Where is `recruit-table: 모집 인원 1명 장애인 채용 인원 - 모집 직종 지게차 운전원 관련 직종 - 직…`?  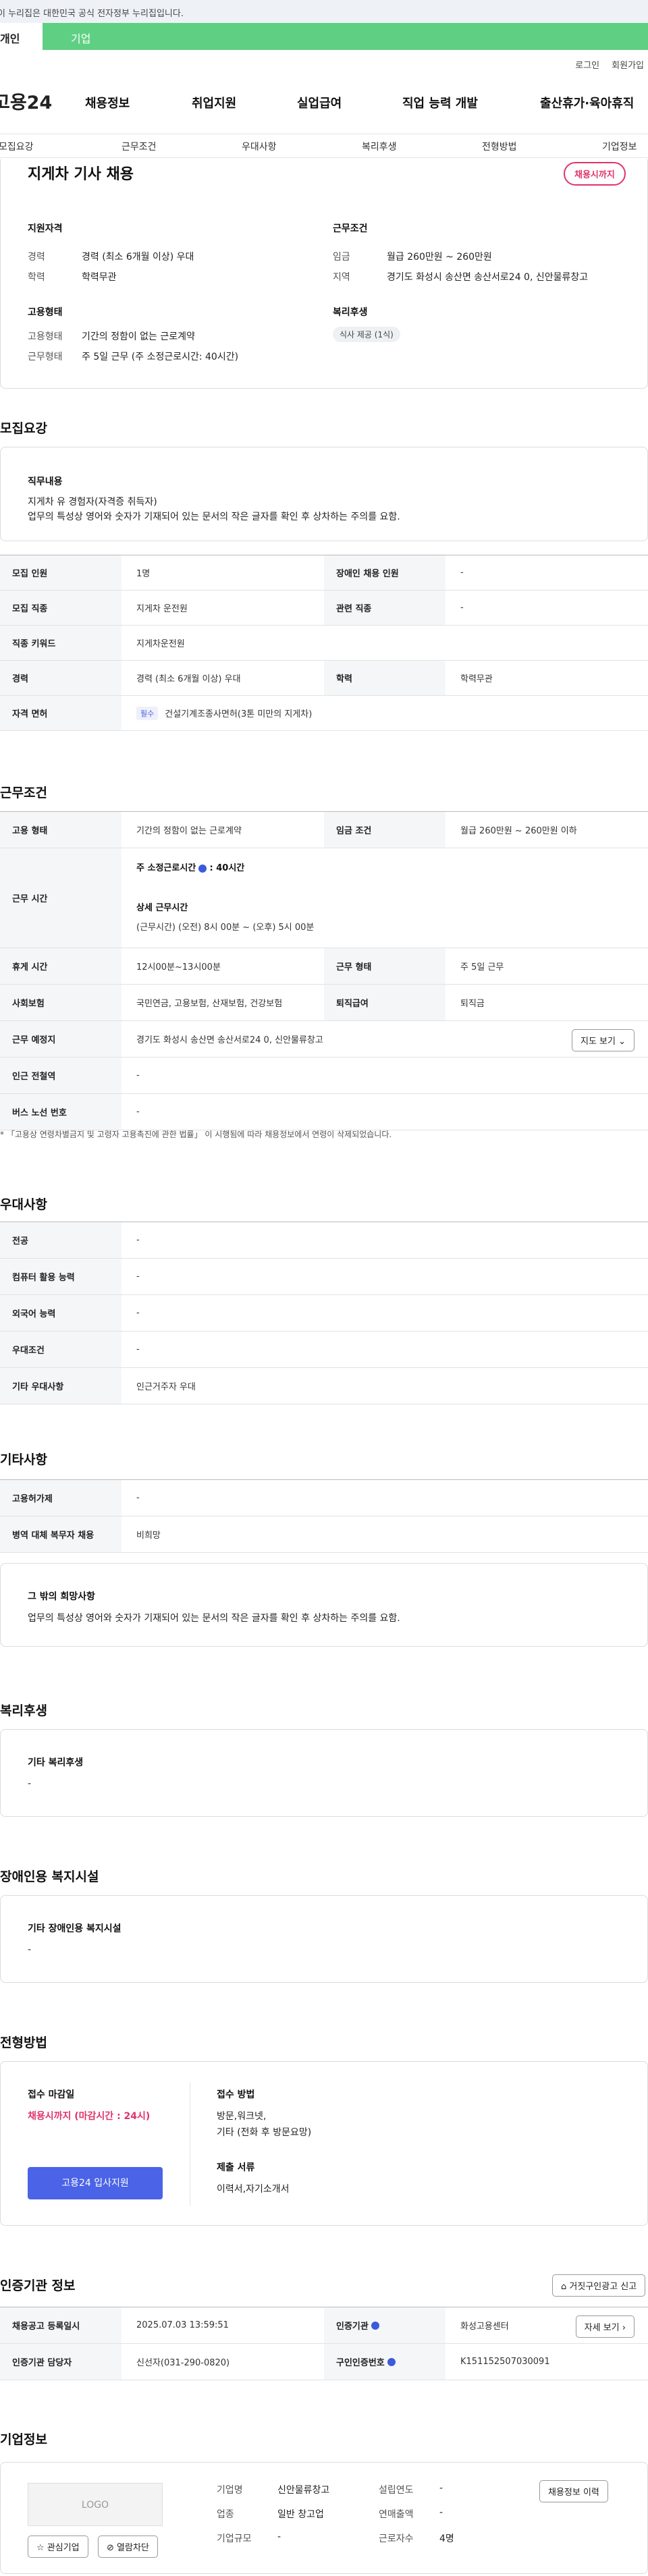 recruit-table: 모집 인원 1명 장애인 채용 인원 - 모집 직종 지게차 운전원 관련 직종 - 직… is located at coordinates (324, 643).